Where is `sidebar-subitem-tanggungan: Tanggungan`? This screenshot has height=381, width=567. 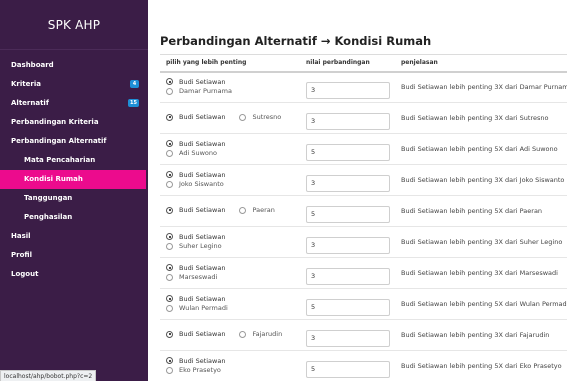 sidebar-subitem-tanggungan: Tanggungan is located at coordinates (74, 198).